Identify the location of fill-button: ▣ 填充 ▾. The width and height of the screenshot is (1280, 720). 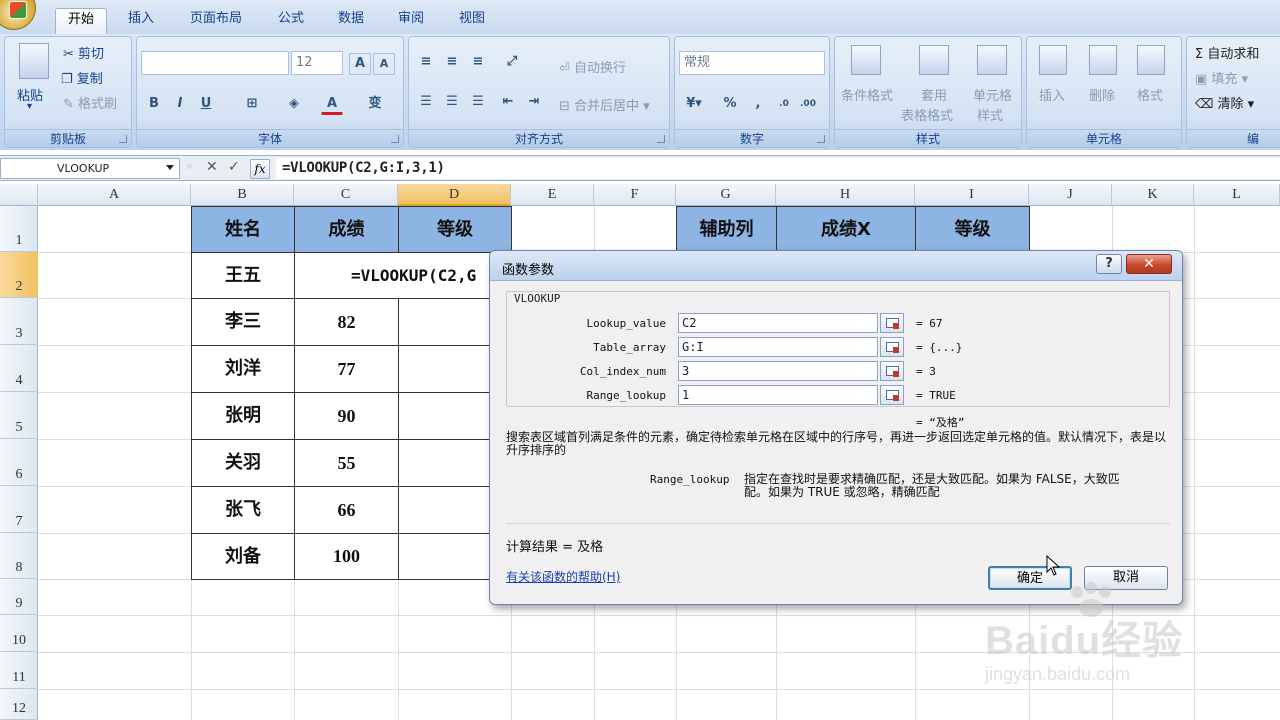
(1221, 77).